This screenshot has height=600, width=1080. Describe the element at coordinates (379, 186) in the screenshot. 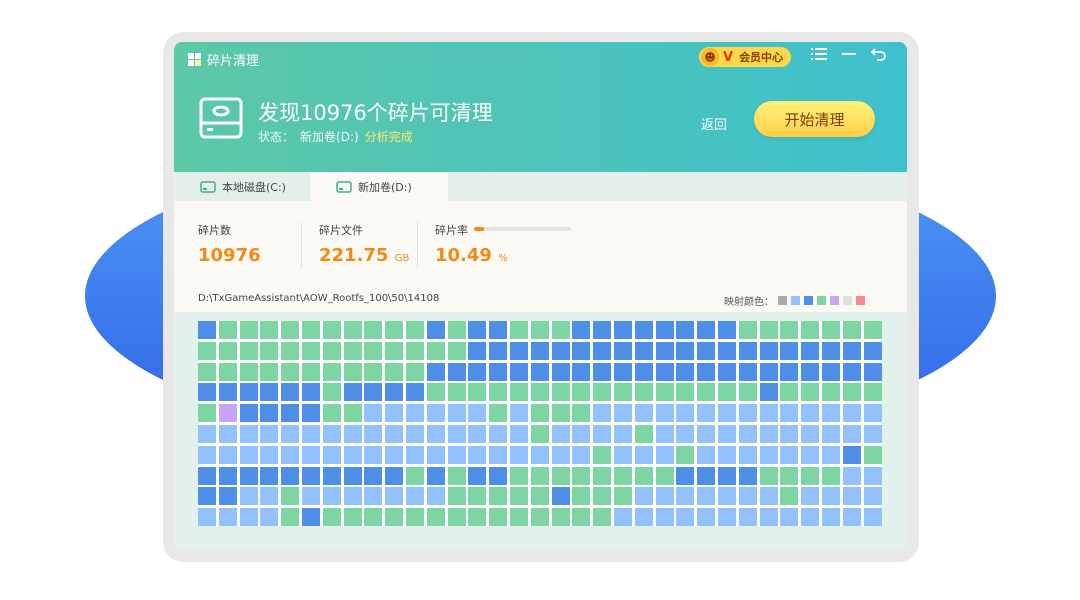

I see `tab-drive-d: 新加卷(D:)` at that location.